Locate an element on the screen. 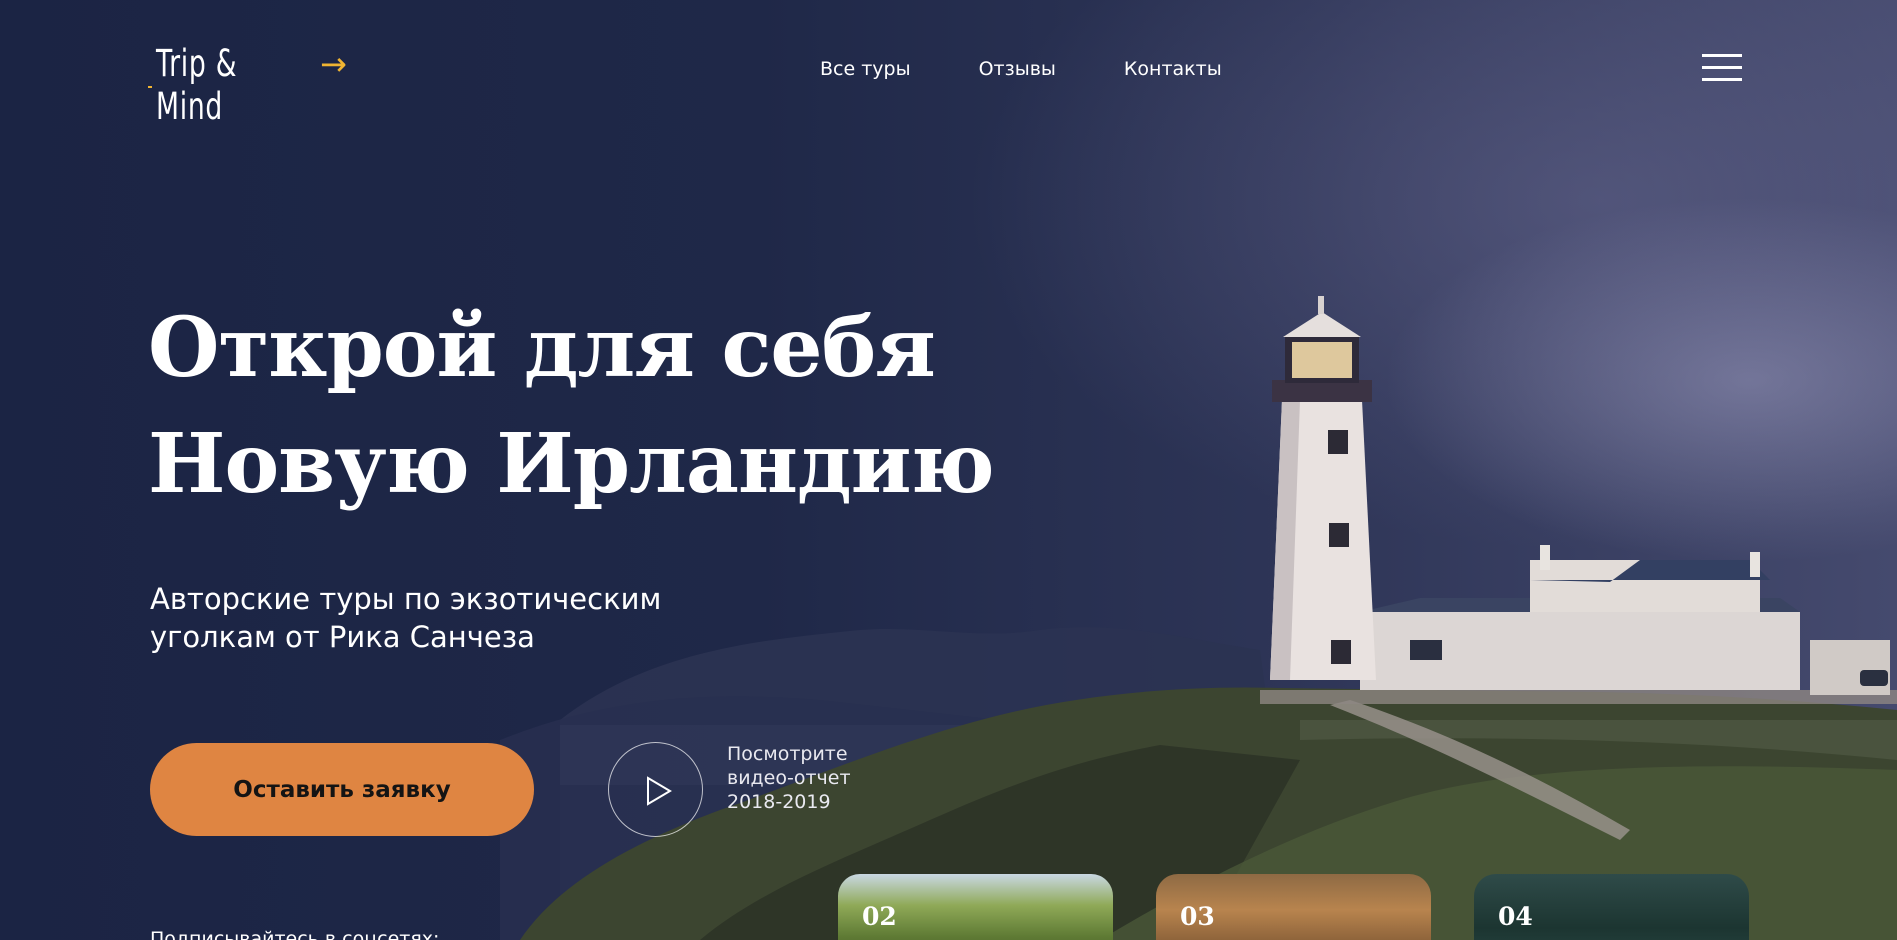  play-icon is located at coordinates (659, 791).